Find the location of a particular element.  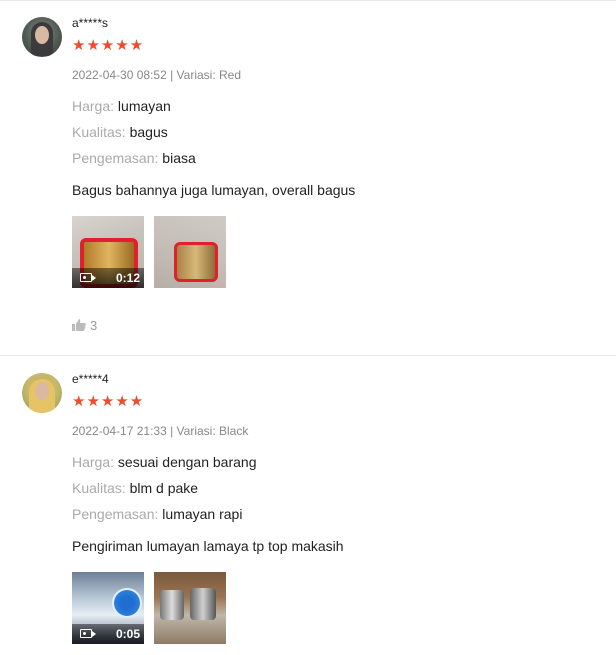

video-overlay: 0:05 is located at coordinates (108, 634).